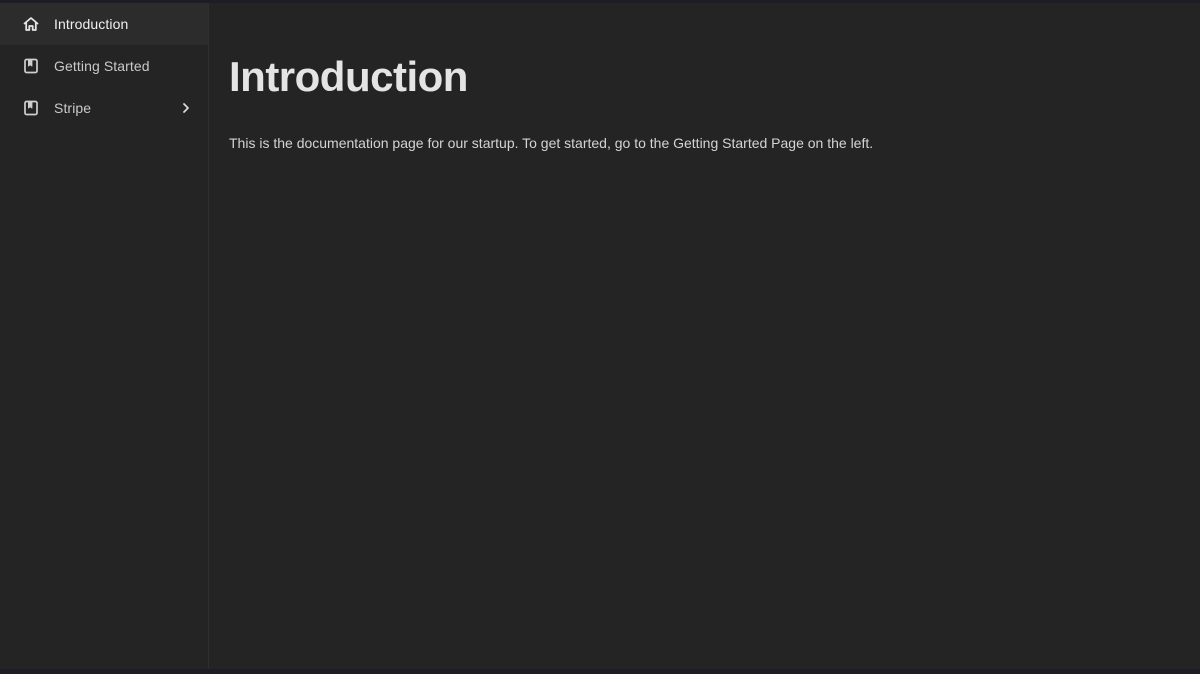 This screenshot has width=1200, height=674. I want to click on sidebar-item-label: Introduction, so click(91, 24).